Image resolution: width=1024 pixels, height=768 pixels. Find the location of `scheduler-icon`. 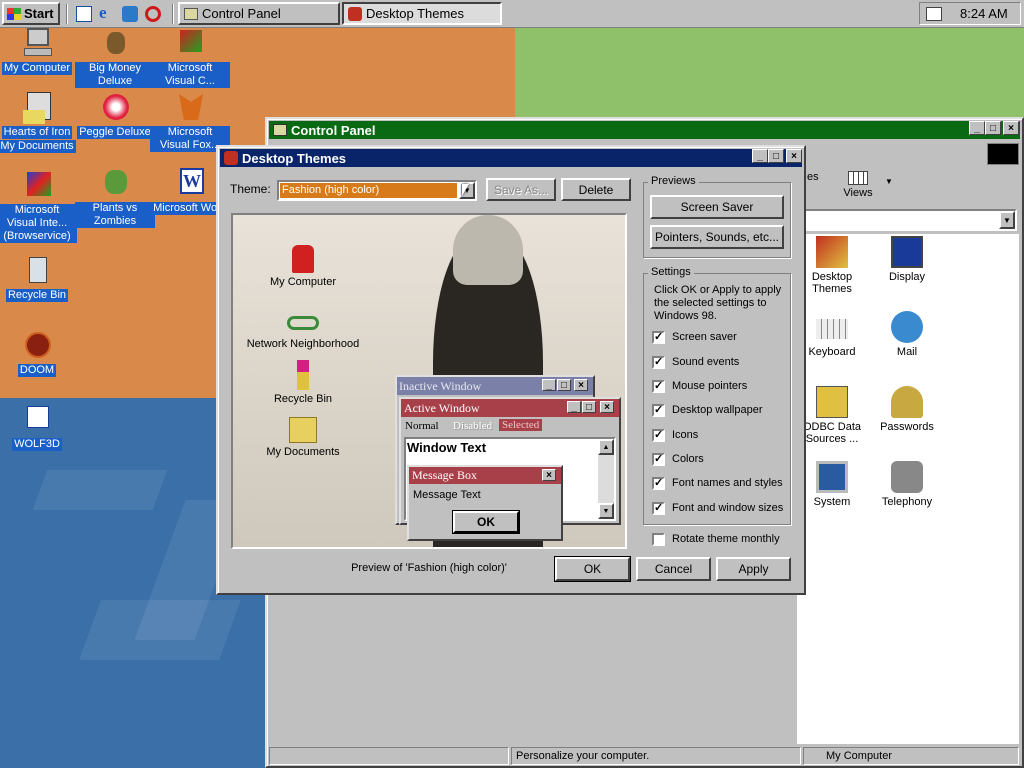

scheduler-icon is located at coordinates (934, 13).